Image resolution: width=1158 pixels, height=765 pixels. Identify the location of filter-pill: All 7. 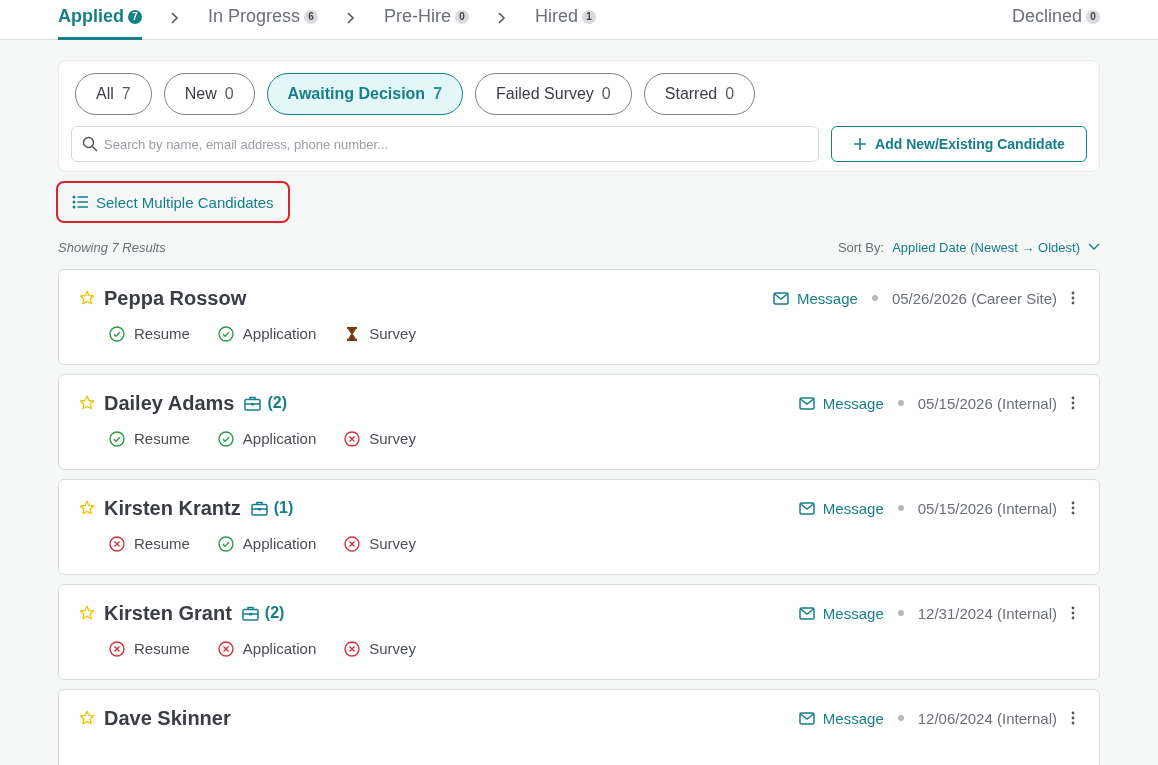
(113, 94).